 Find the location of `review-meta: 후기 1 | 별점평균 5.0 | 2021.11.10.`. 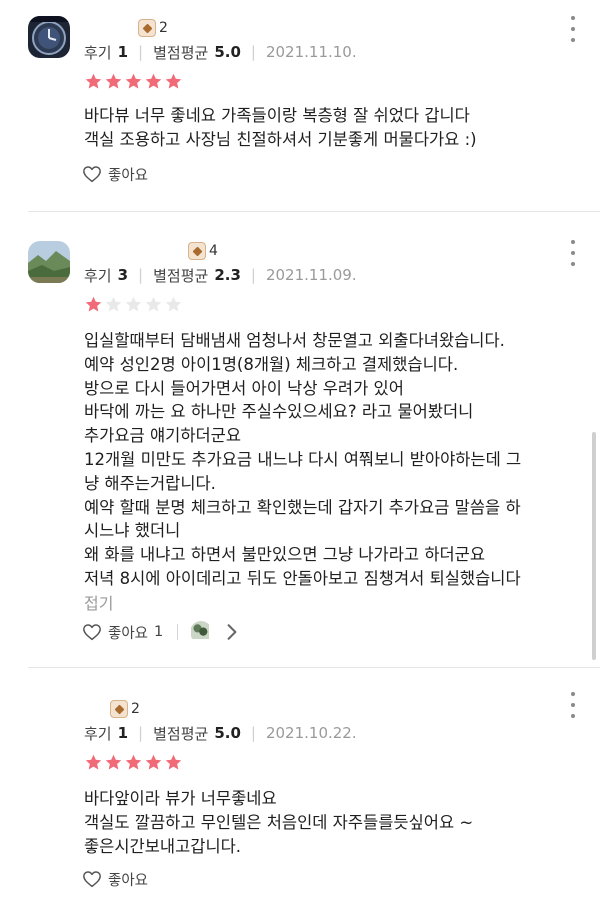

review-meta: 후기 1 | 별점평균 5.0 | 2021.11.10. is located at coordinates (220, 52).